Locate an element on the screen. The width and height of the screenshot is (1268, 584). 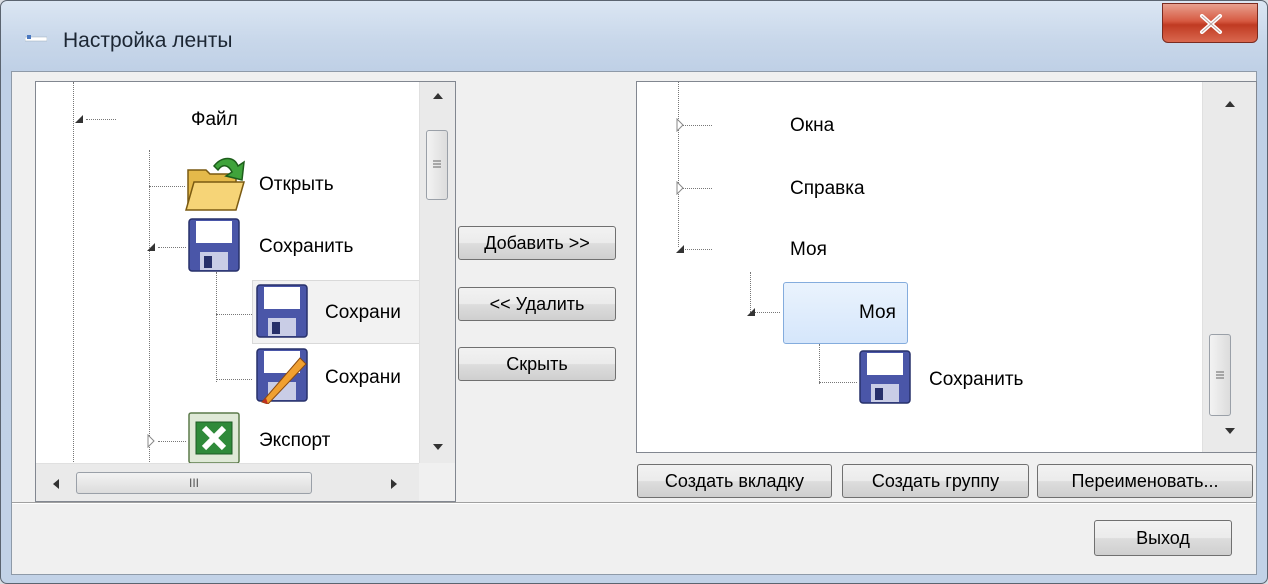
tree-item-export: Экспорт is located at coordinates (294, 441).